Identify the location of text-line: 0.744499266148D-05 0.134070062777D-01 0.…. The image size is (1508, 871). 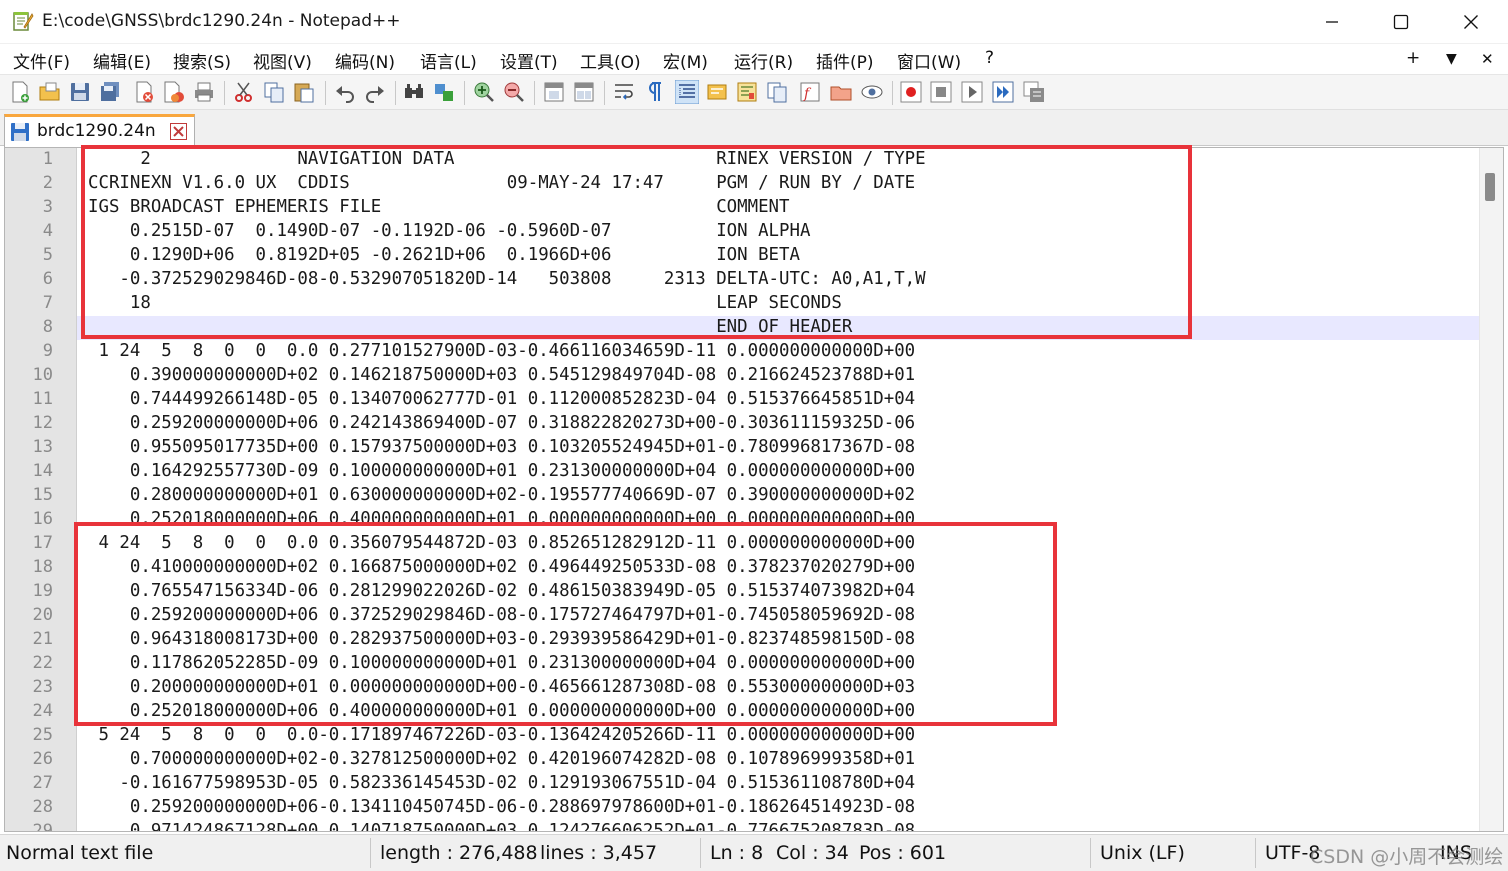
(785, 400).